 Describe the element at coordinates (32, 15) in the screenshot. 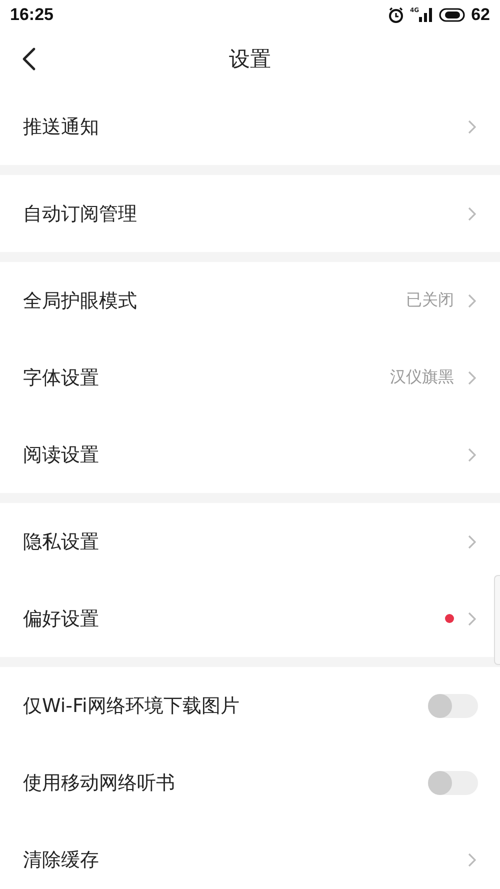

I see `status-time: 16:25` at that location.